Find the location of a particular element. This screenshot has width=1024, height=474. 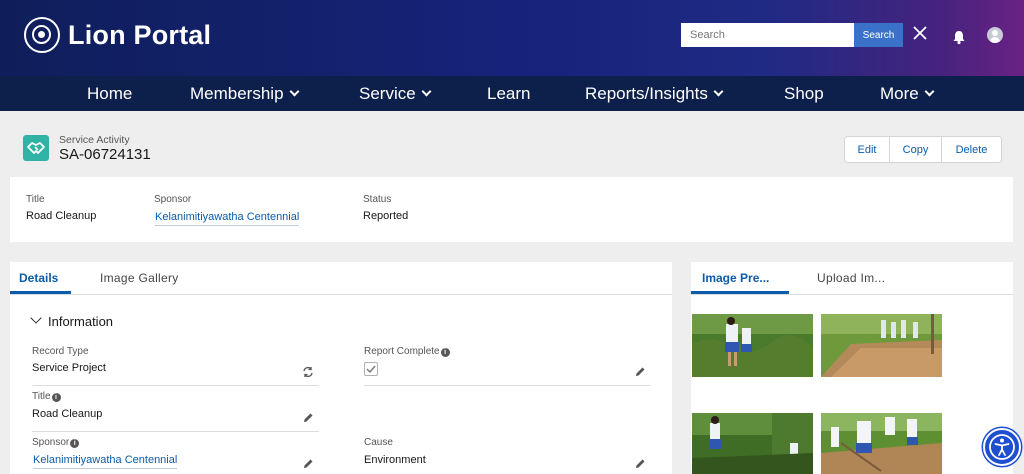

user-avatar-icon is located at coordinates (995, 35).